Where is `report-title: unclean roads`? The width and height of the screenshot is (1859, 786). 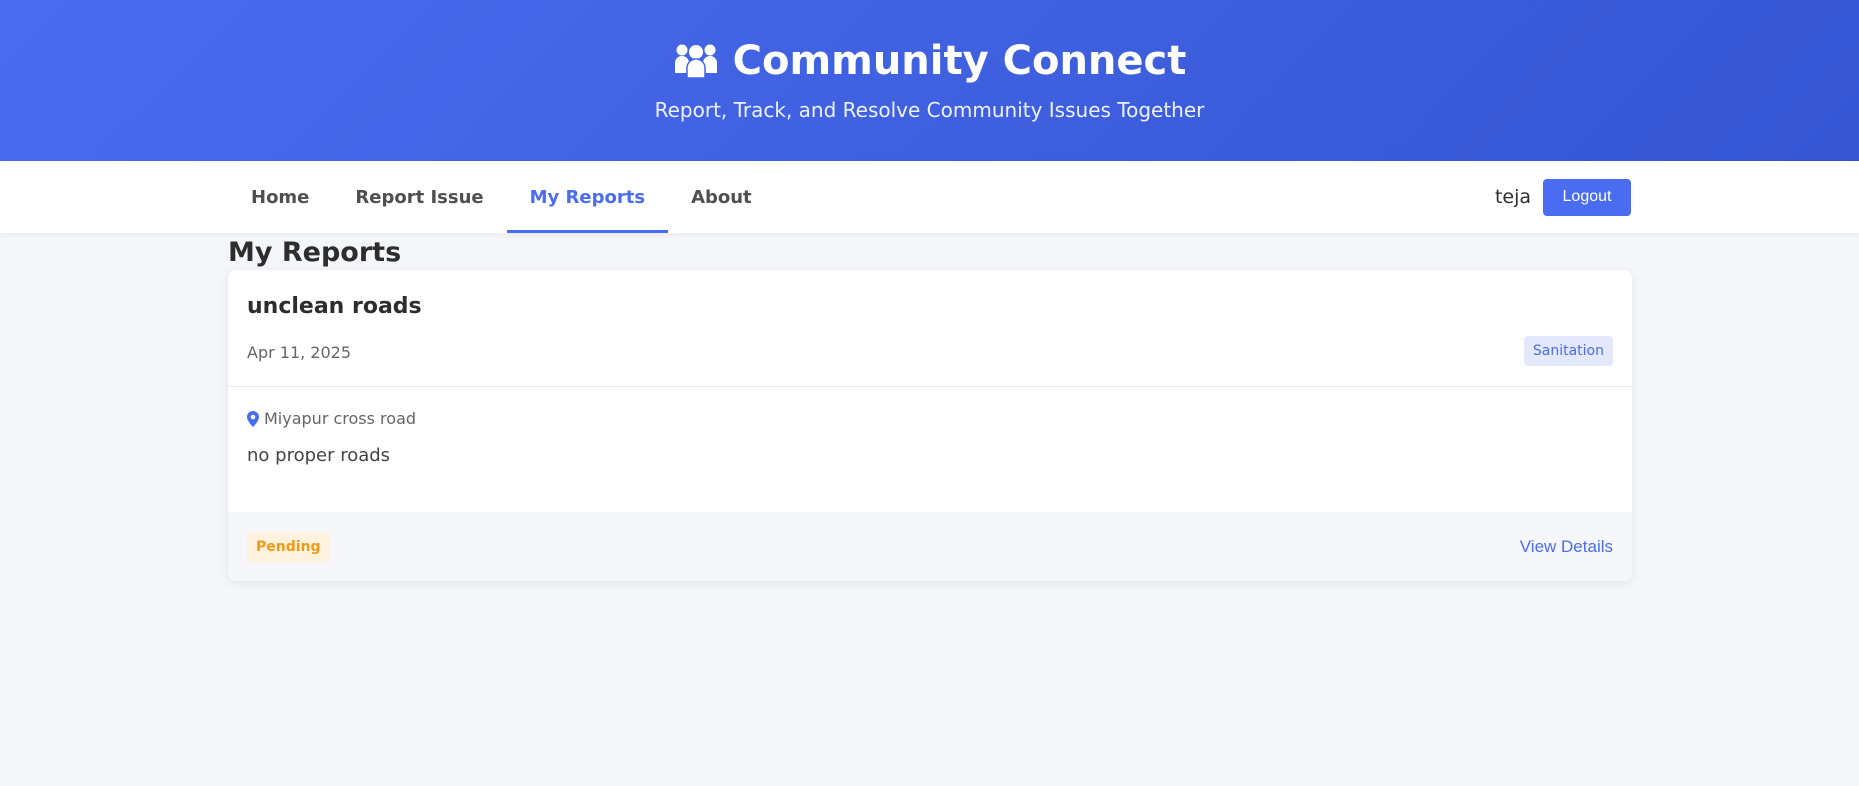
report-title: unclean roads is located at coordinates (334, 306).